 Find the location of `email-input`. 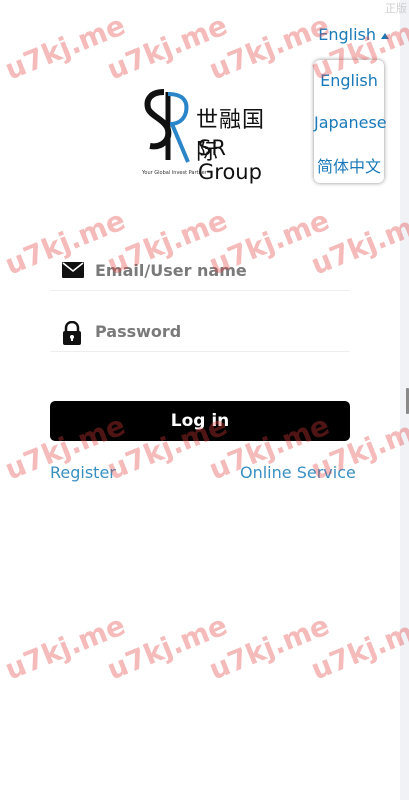

email-input is located at coordinates (220, 270).